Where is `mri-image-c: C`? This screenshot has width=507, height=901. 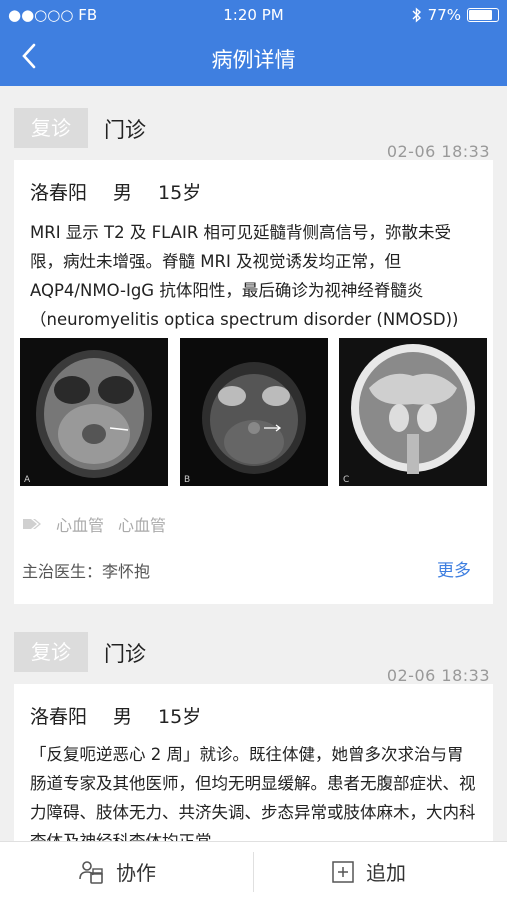
mri-image-c: C is located at coordinates (413, 412).